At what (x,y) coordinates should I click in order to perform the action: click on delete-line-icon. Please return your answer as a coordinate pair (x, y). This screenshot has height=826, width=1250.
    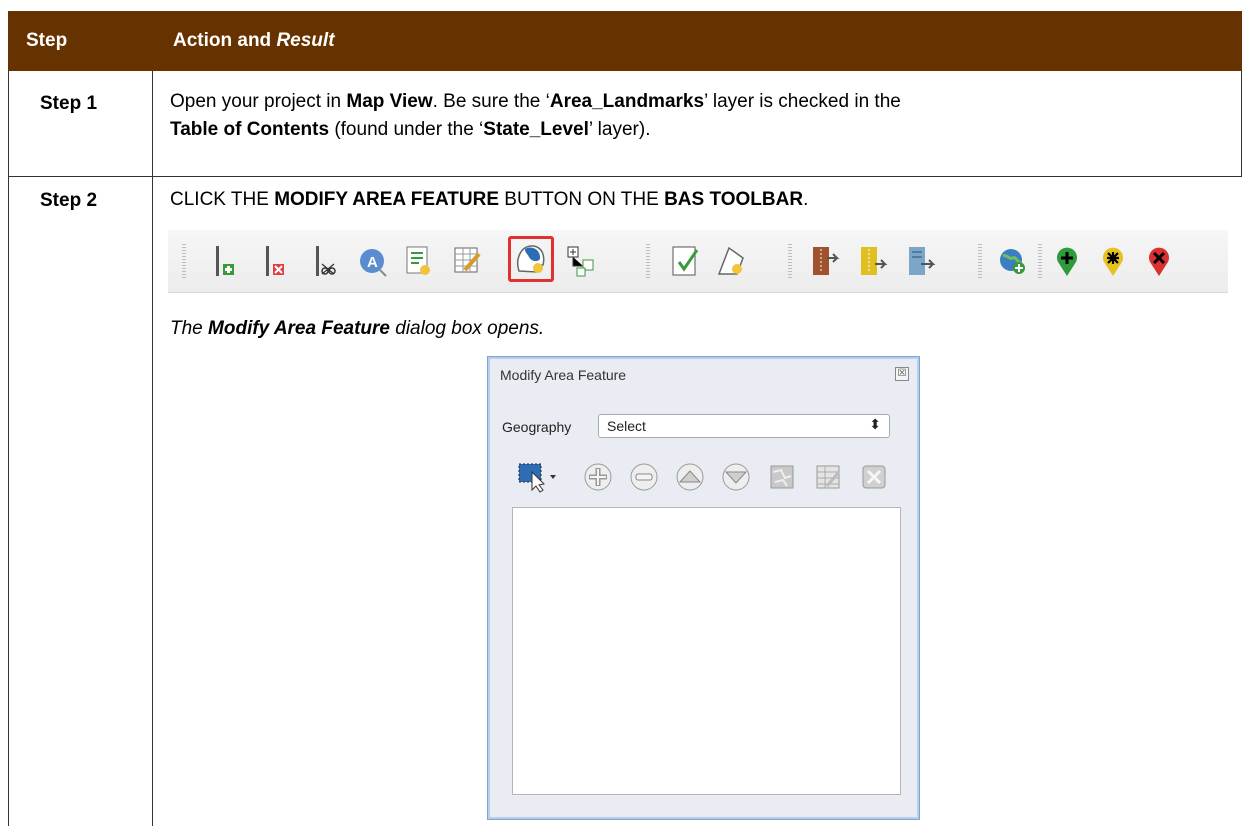
    Looking at the image, I should click on (275, 261).